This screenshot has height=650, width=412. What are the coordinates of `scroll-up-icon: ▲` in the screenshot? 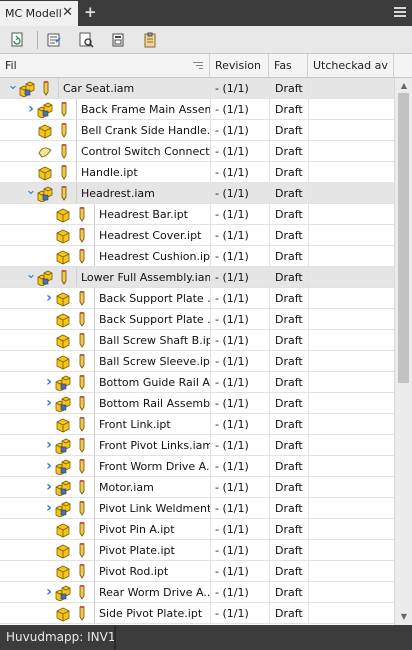 It's located at (404, 86).